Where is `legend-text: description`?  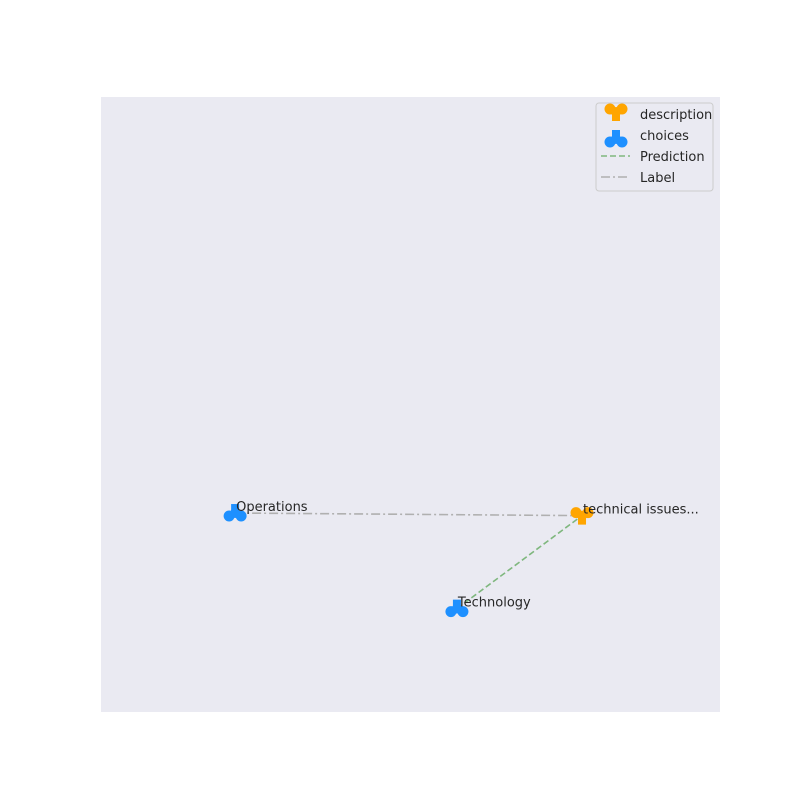
legend-text: description is located at coordinates (676, 115).